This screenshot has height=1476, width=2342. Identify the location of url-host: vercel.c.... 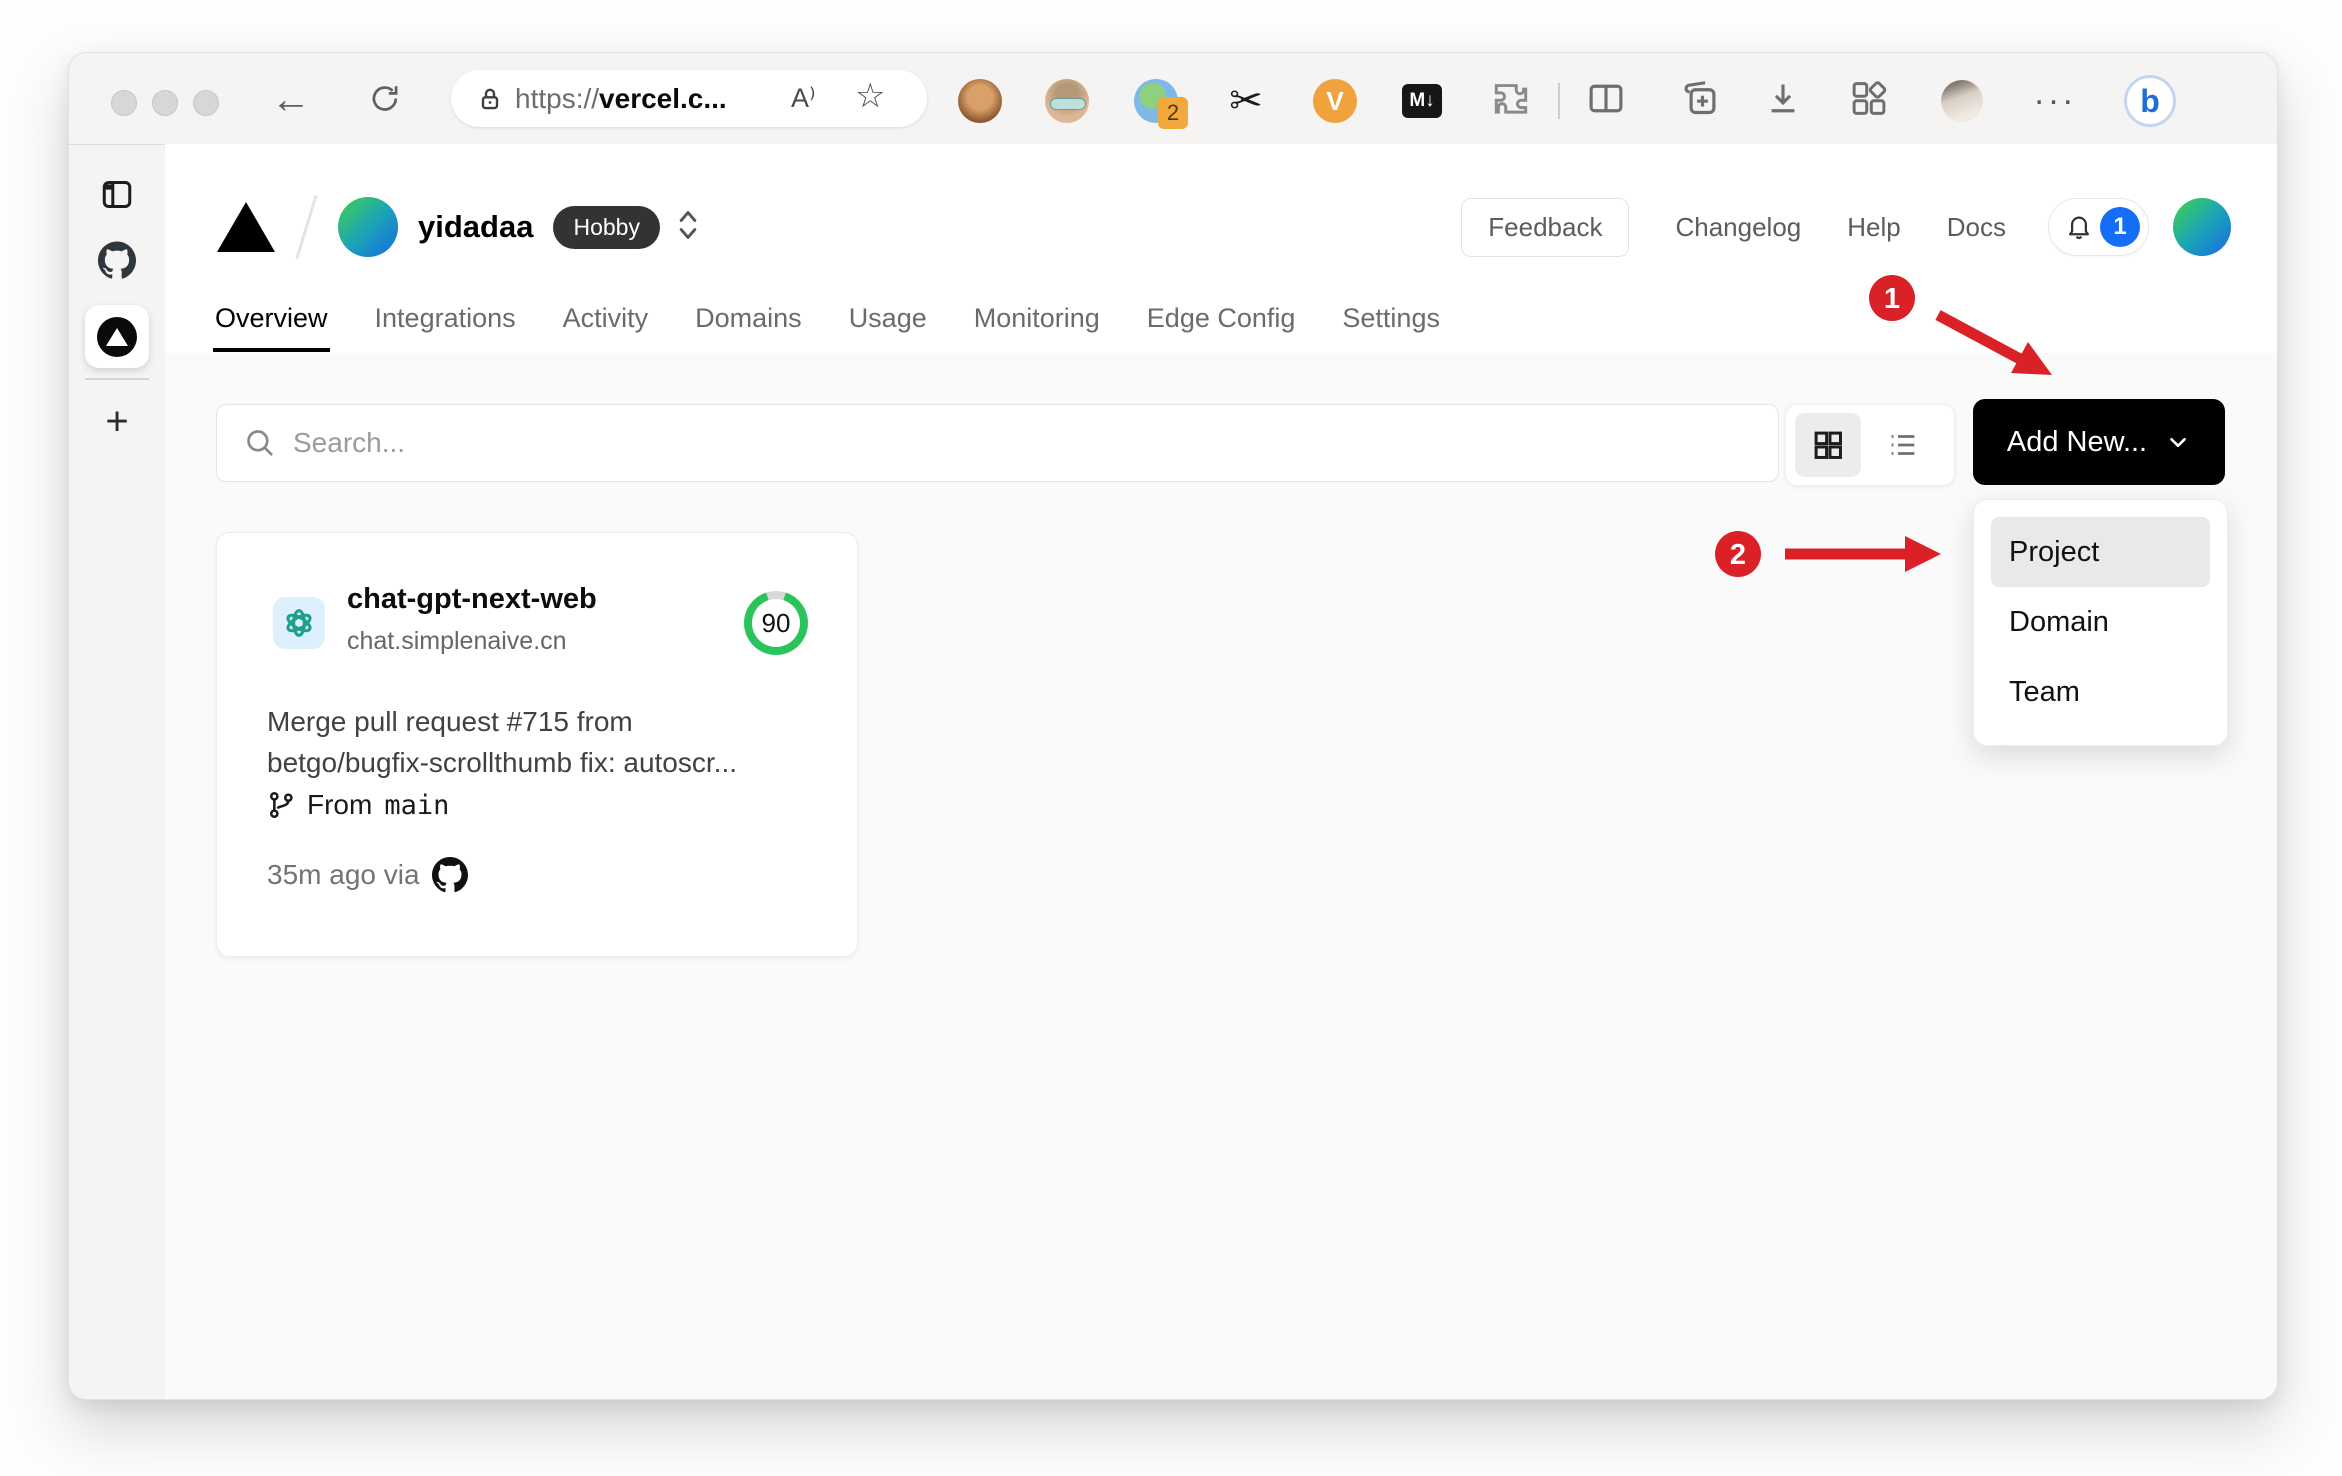
(663, 98).